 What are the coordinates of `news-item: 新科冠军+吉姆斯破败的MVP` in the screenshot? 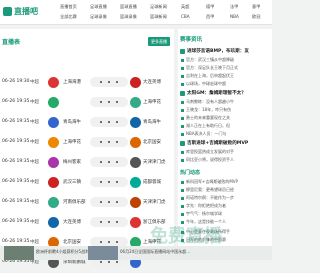 It's located at (209, 182).